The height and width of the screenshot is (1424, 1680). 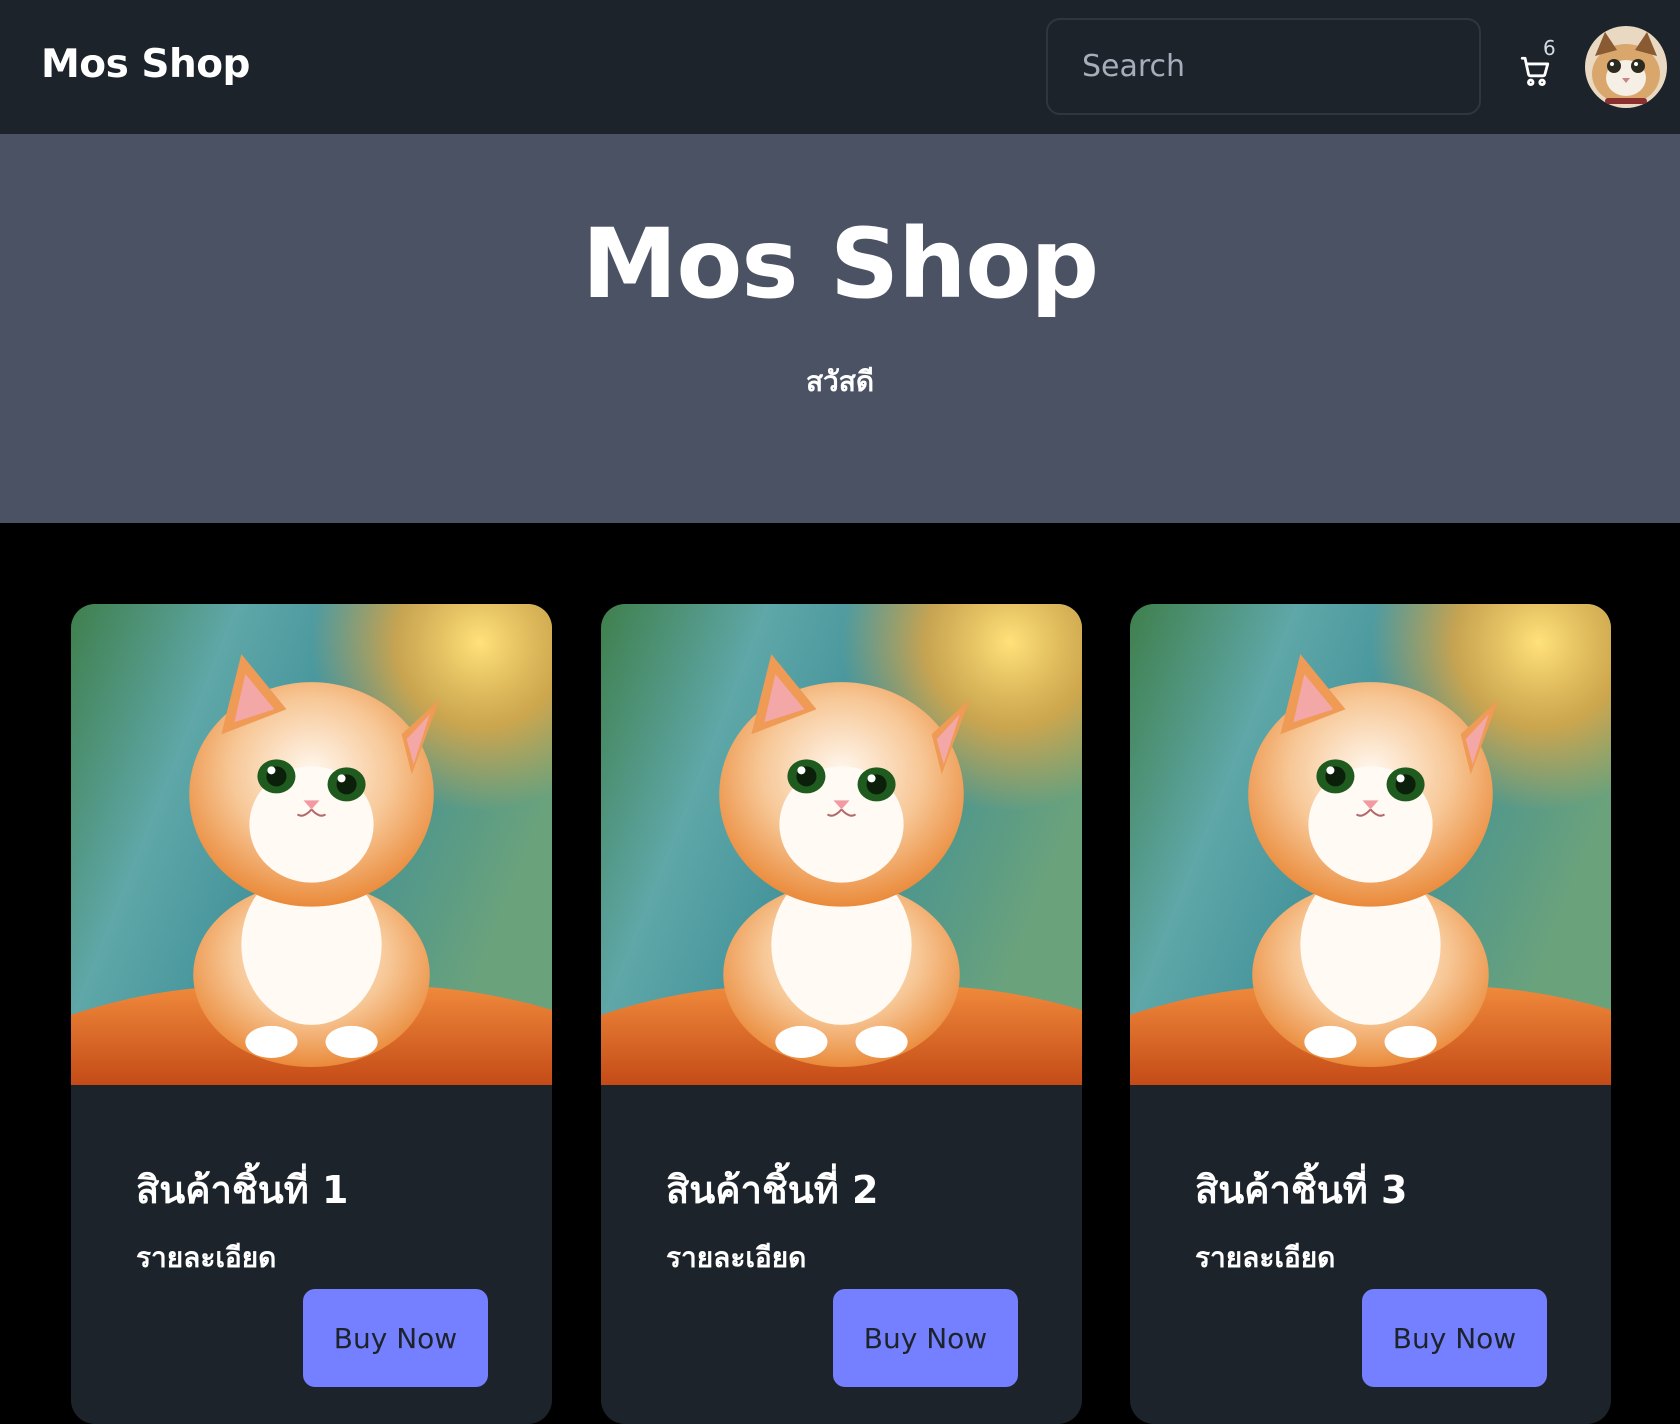 What do you see at coordinates (840, 67) in the screenshot?
I see `navbar: Mos Shop 6` at bounding box center [840, 67].